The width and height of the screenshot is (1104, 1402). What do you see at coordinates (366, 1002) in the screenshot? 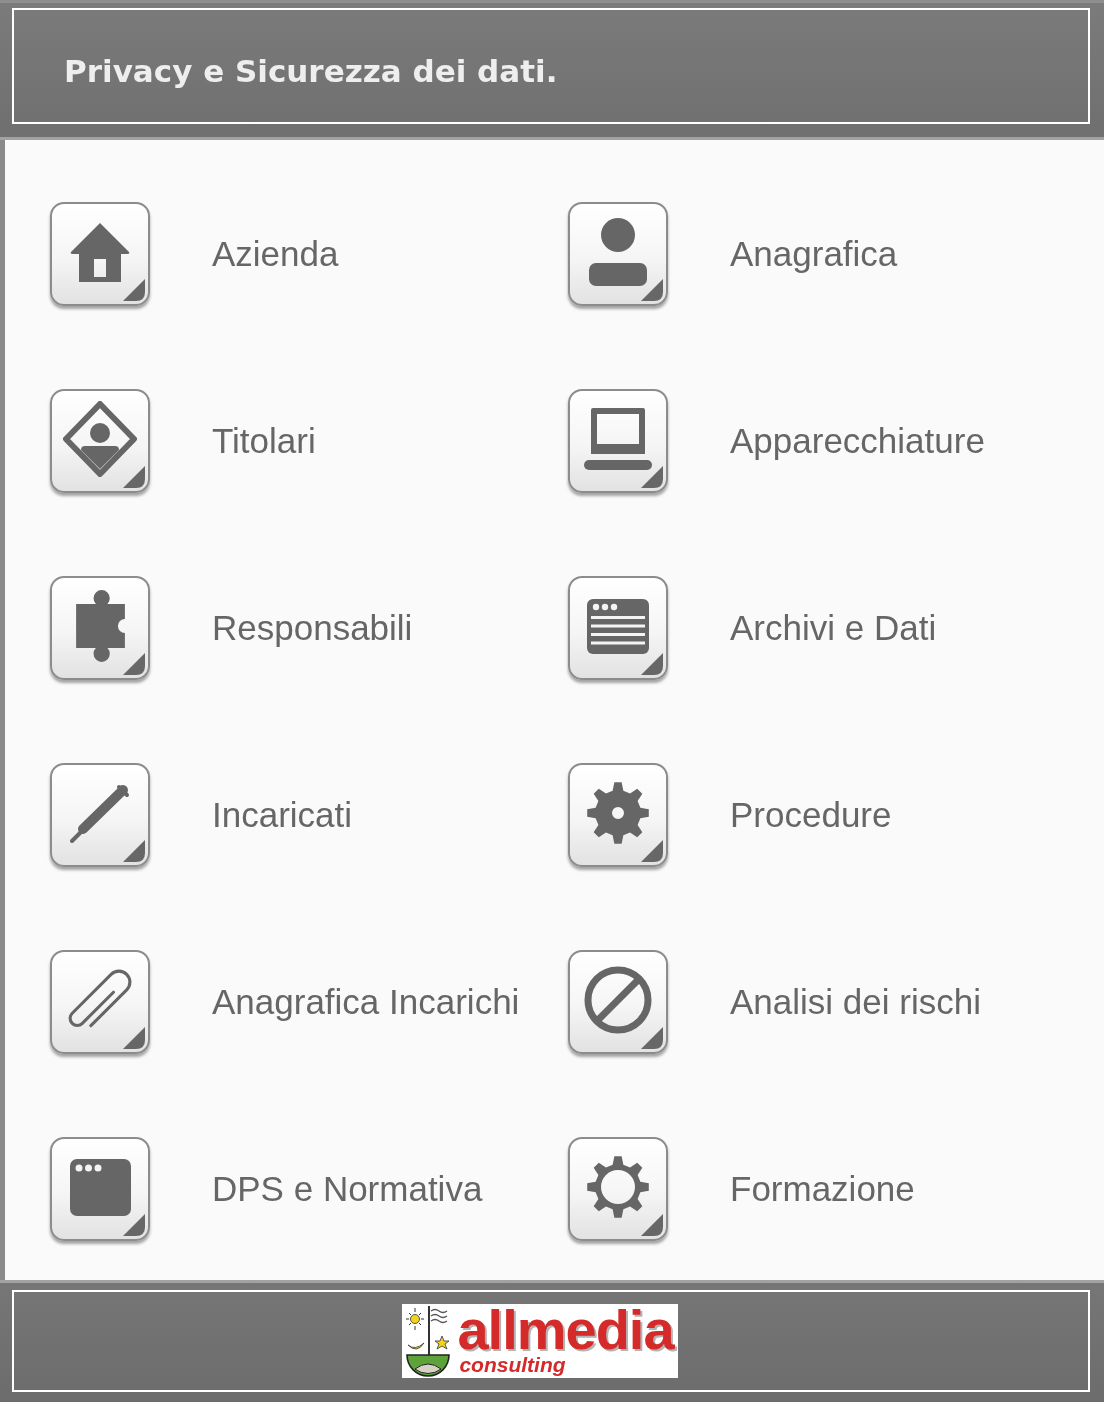
I see `menu-link: Anagrafica Incarichi` at bounding box center [366, 1002].